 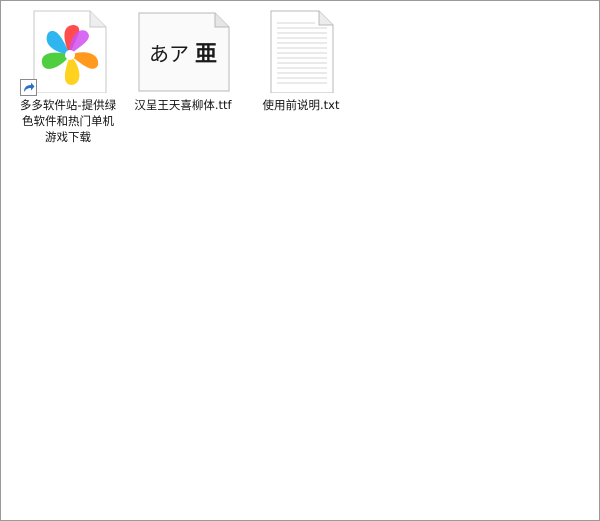 What do you see at coordinates (205, 54) in the screenshot?
I see `font-preview-glyph: 亜` at bounding box center [205, 54].